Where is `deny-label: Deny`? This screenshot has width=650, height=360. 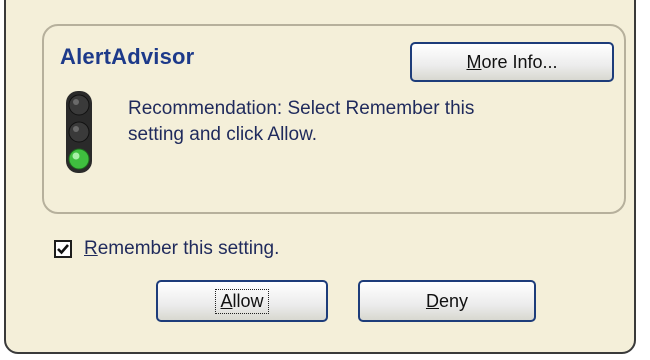
deny-label: Deny is located at coordinates (447, 300).